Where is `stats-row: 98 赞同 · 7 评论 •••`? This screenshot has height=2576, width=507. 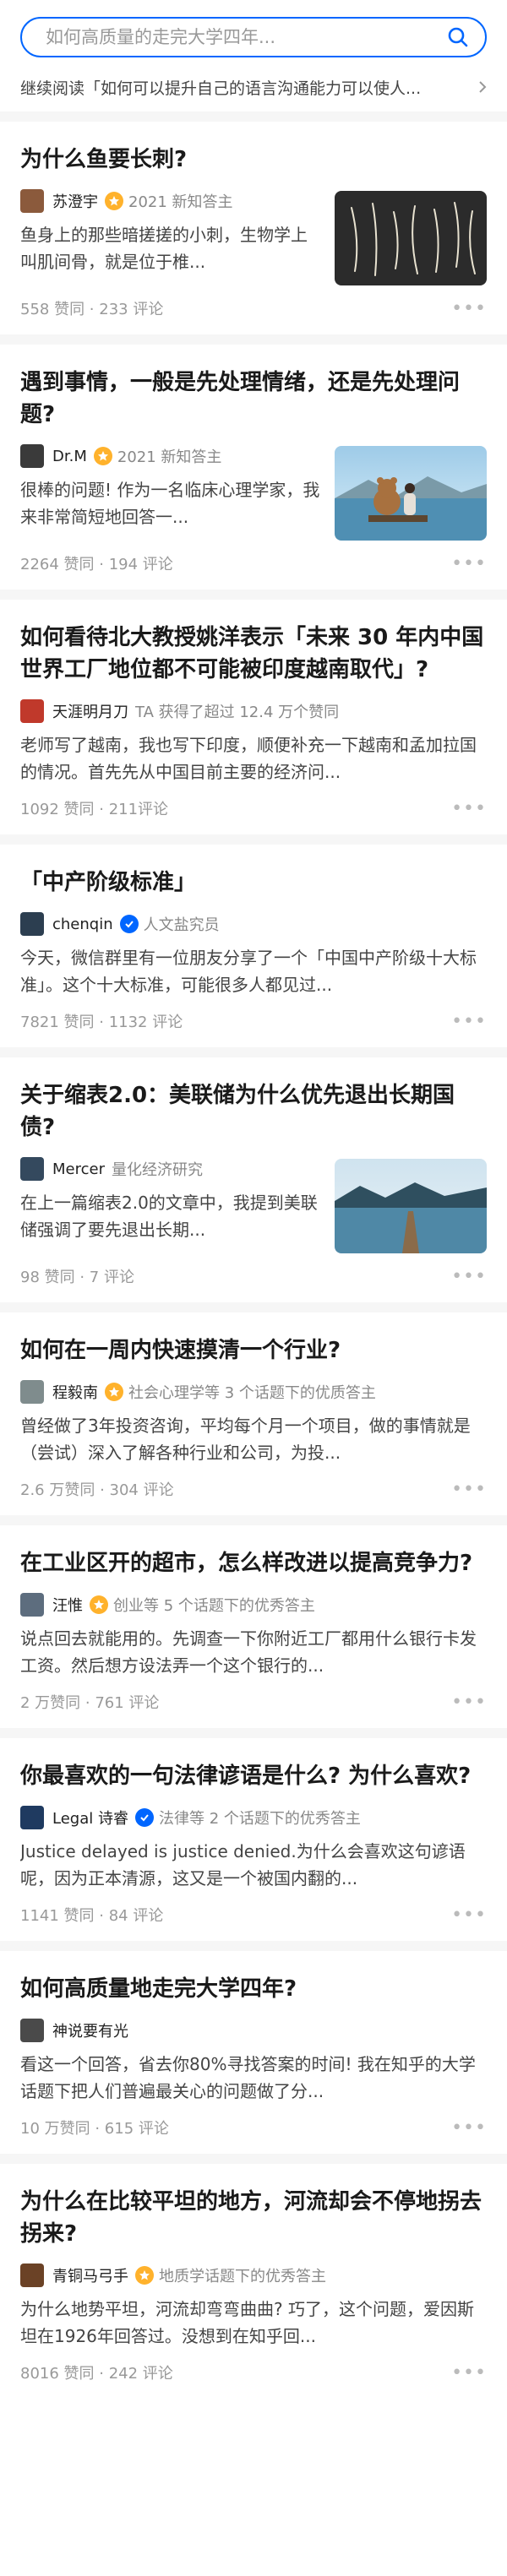
stats-row: 98 赞同 · 7 评论 ••• is located at coordinates (253, 1276).